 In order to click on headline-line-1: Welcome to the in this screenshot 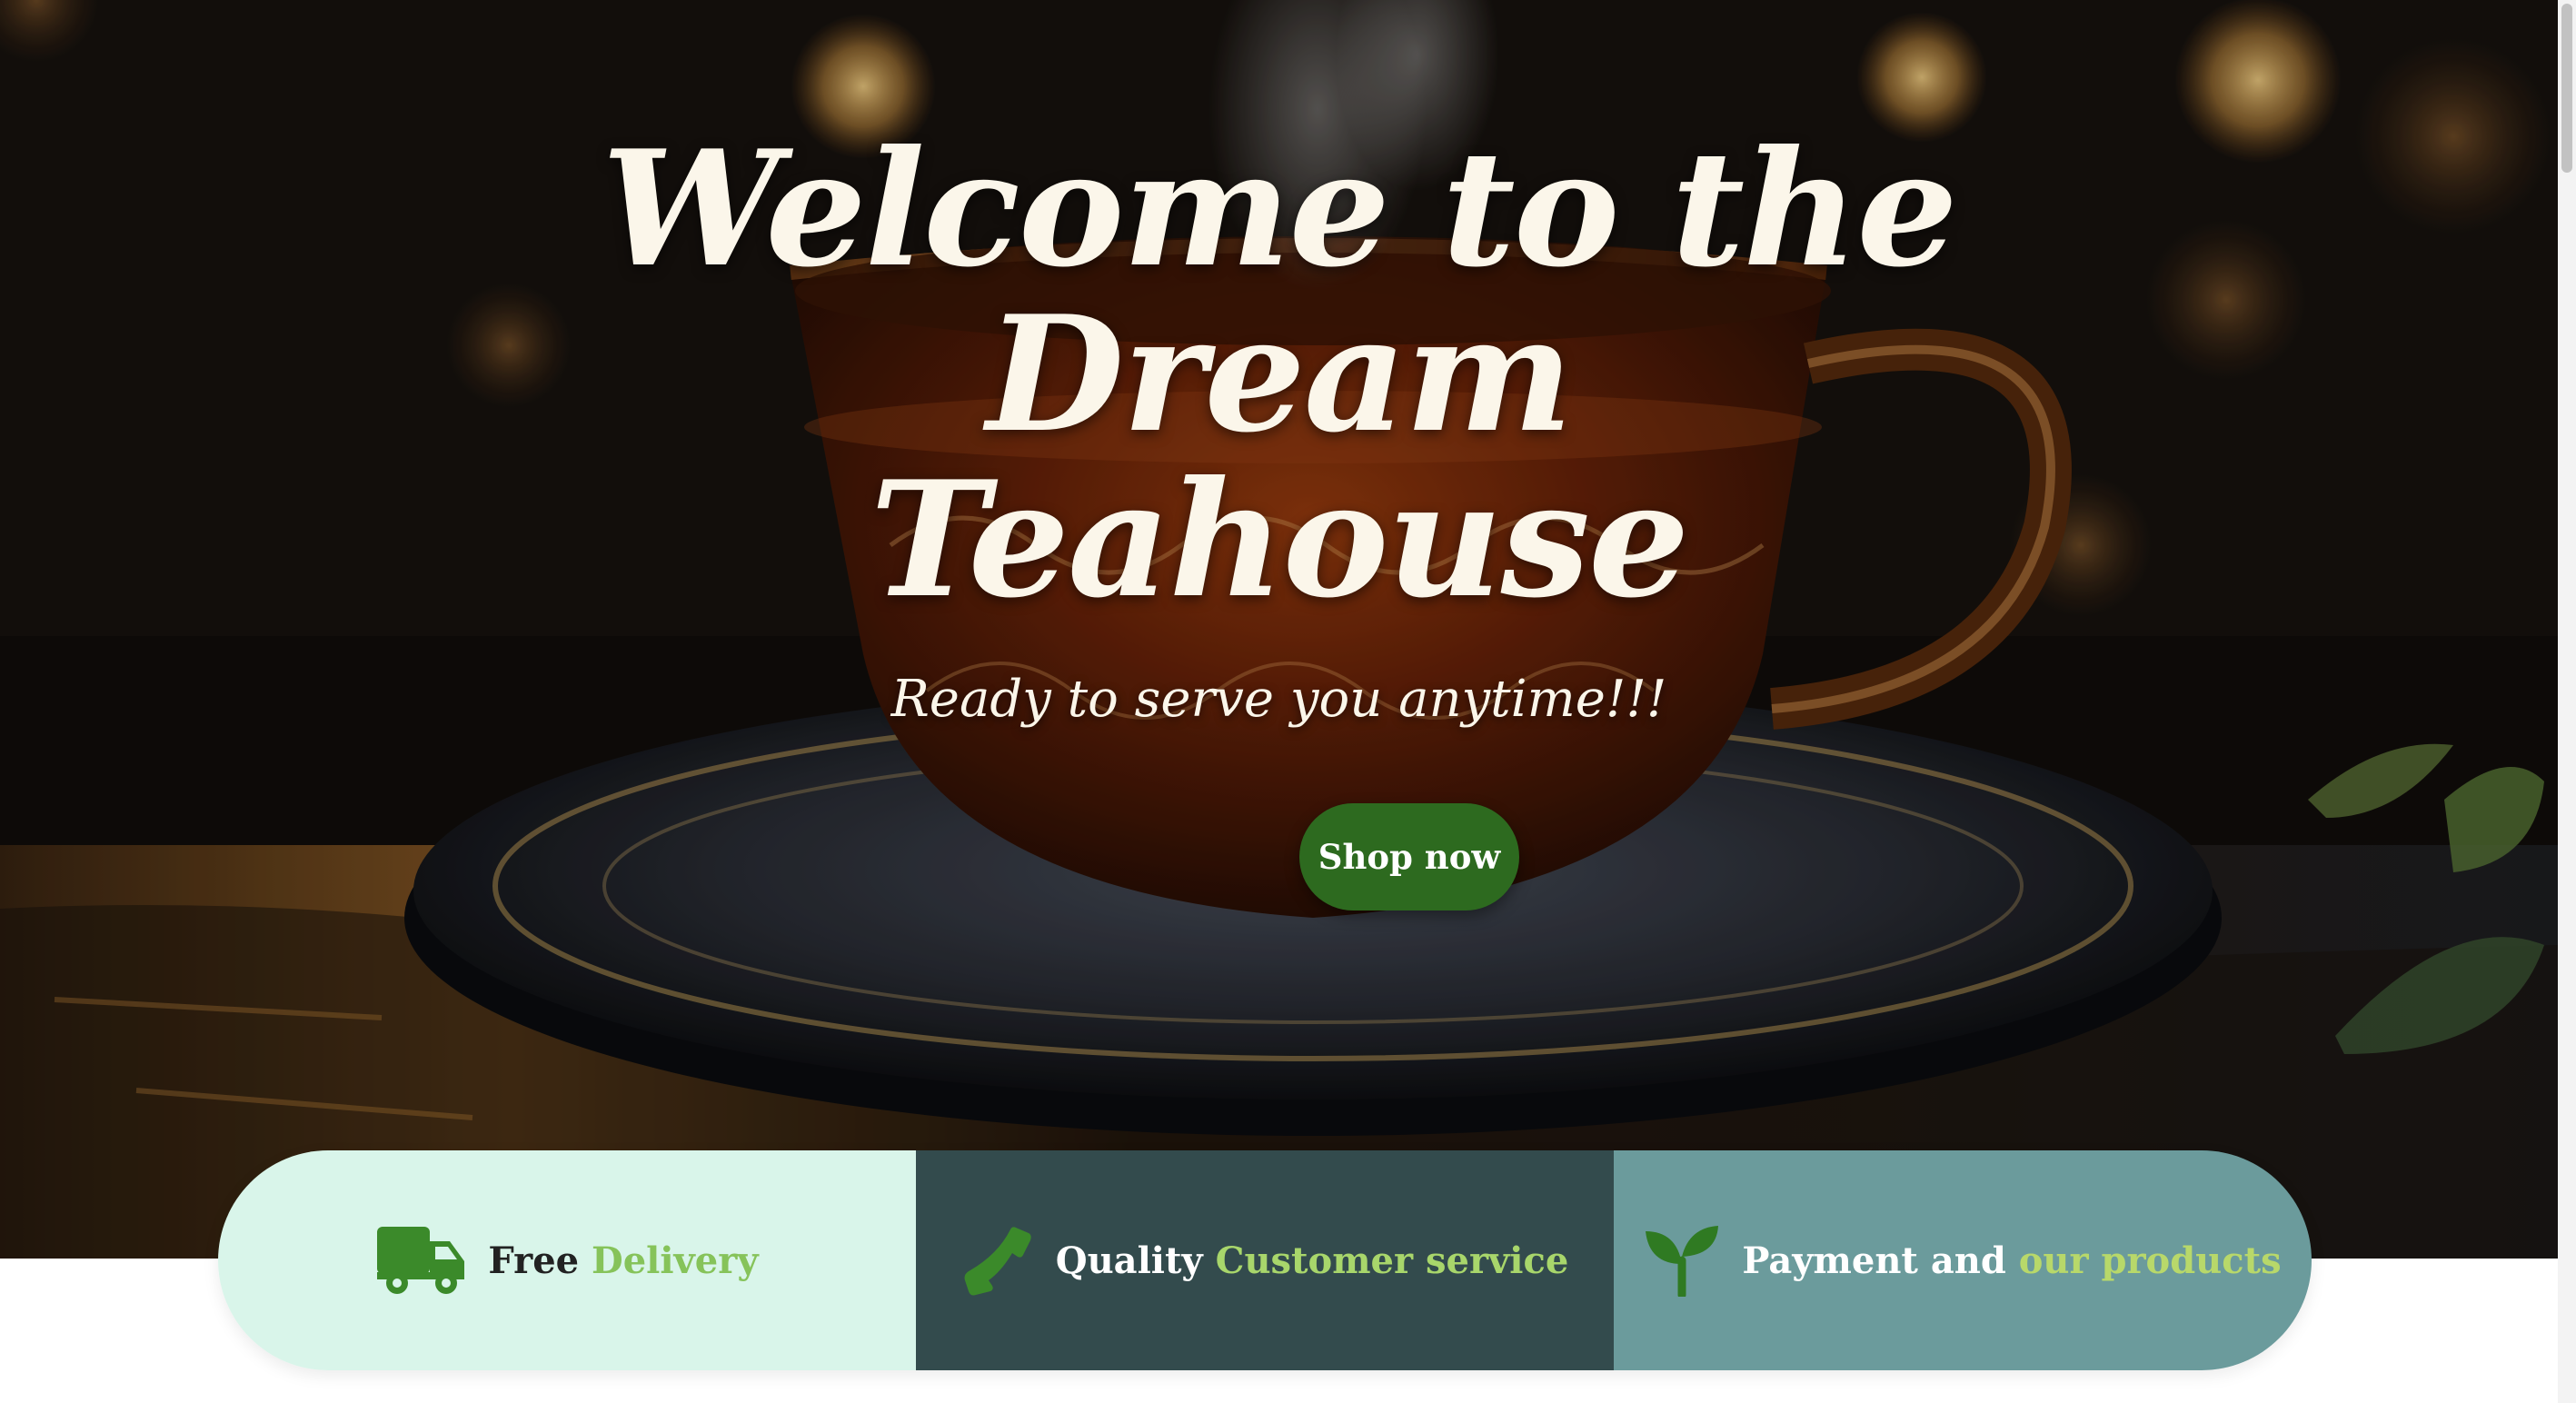, I will do `click(1280, 209)`.